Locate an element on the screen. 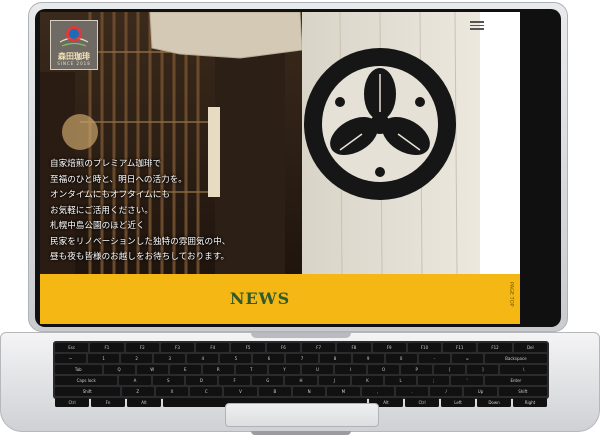 This screenshot has width=600, height=442. key: [ is located at coordinates (450, 369).